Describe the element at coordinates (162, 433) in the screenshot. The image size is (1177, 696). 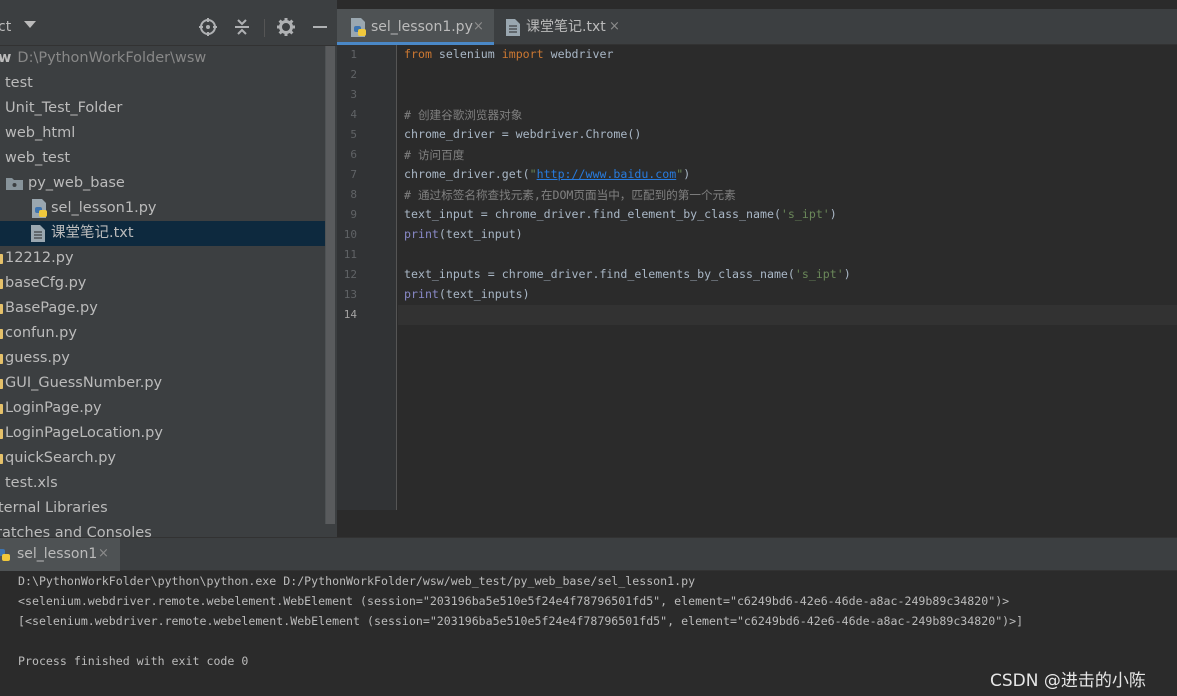
I see `tree-item-loginpagelocation-py: LoginPageLocation.py` at that location.